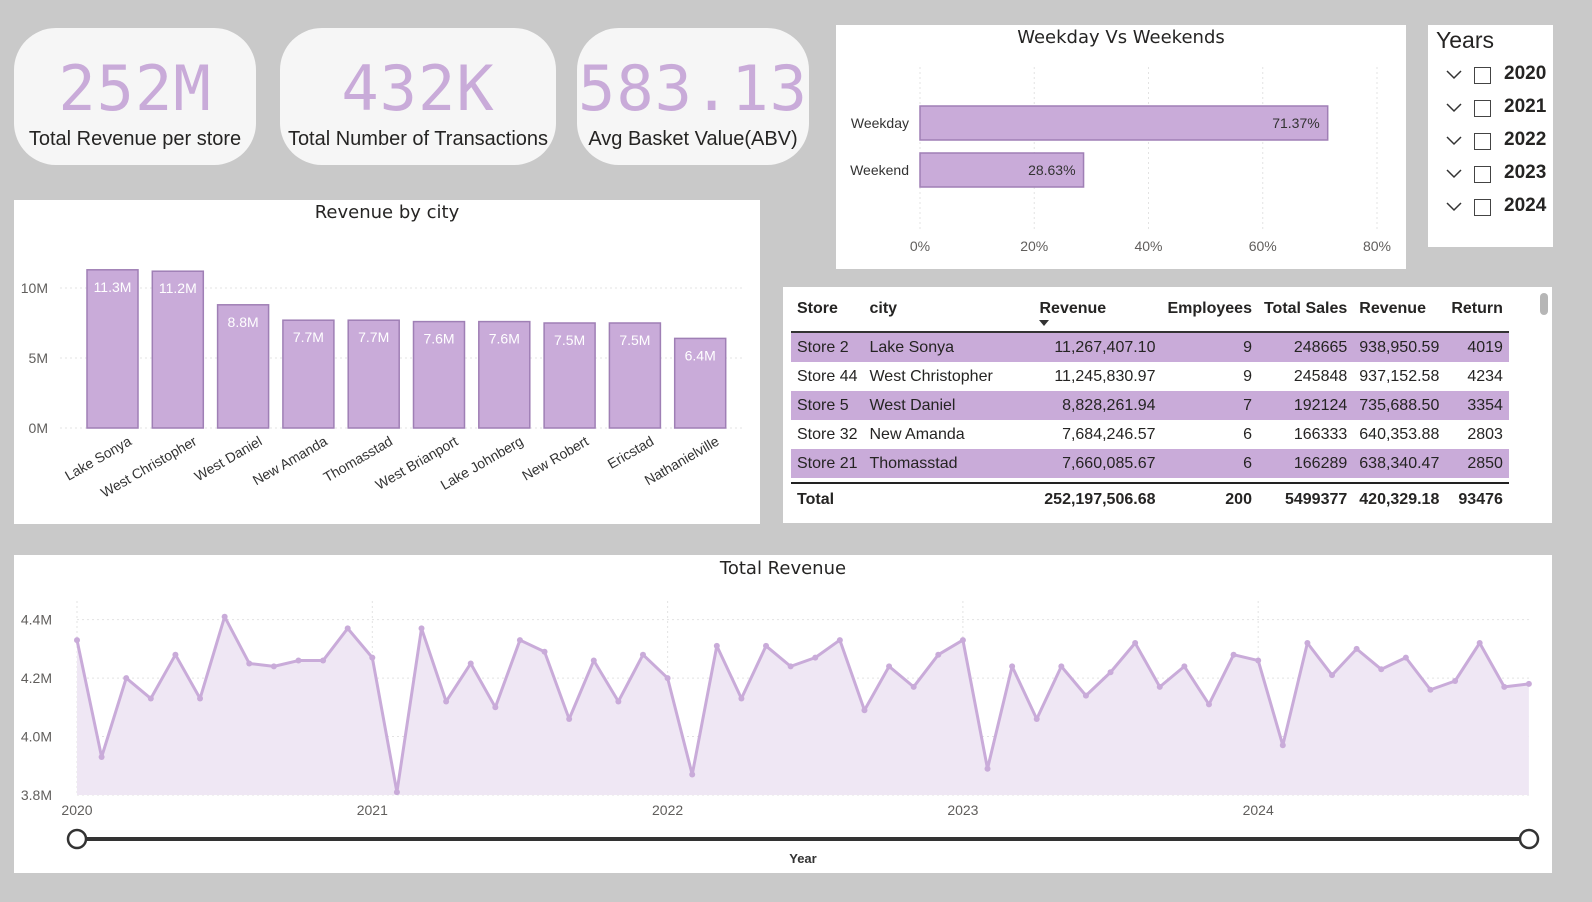 This screenshot has height=902, width=1592. What do you see at coordinates (1493, 144) in the screenshot?
I see `slicer-item-2022: 2022` at bounding box center [1493, 144].